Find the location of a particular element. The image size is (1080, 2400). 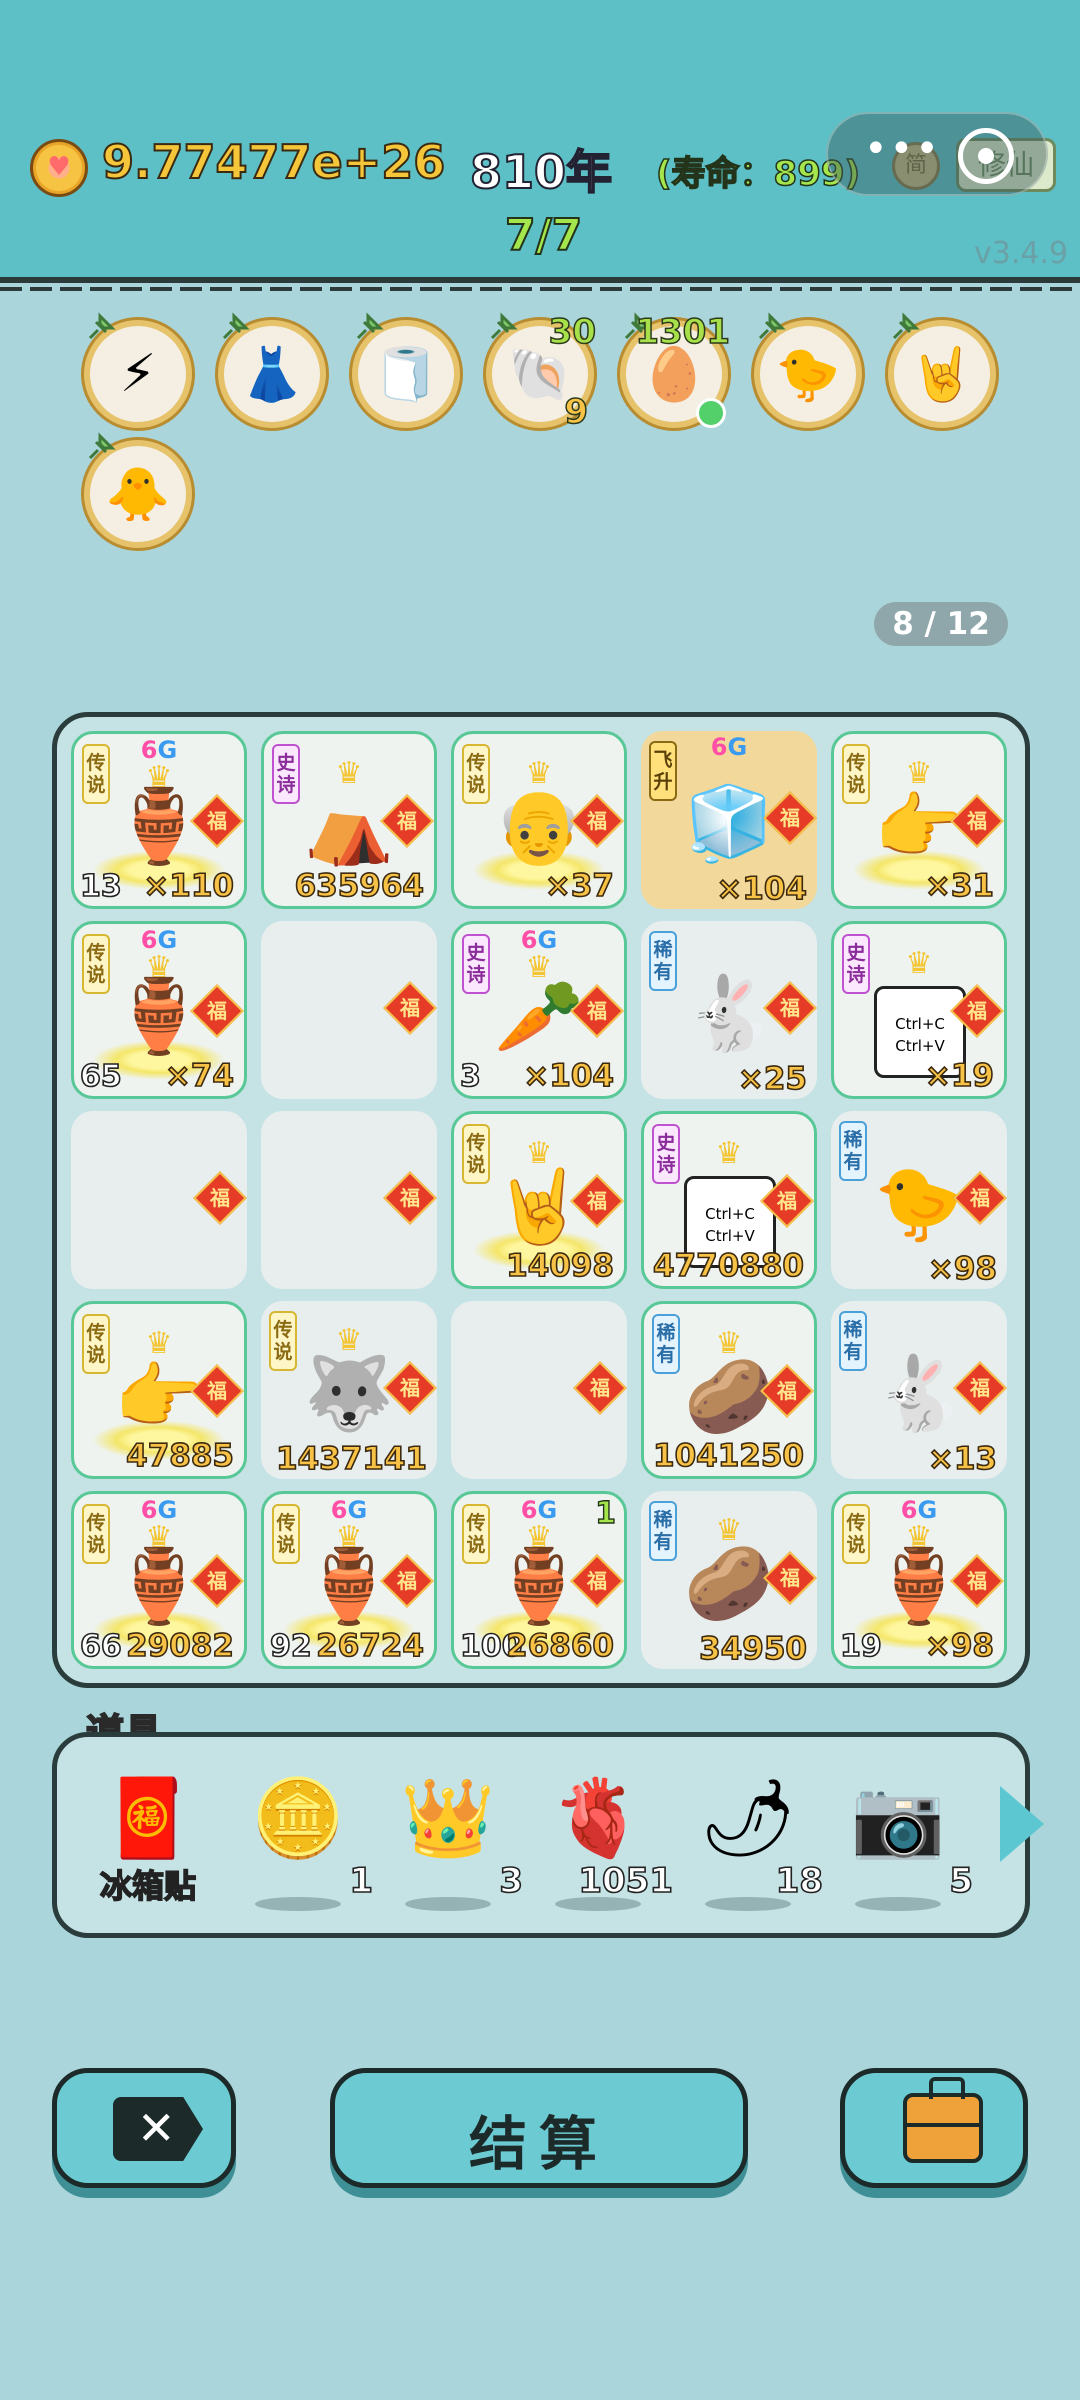

item-count: 1437141 is located at coordinates (351, 1459).